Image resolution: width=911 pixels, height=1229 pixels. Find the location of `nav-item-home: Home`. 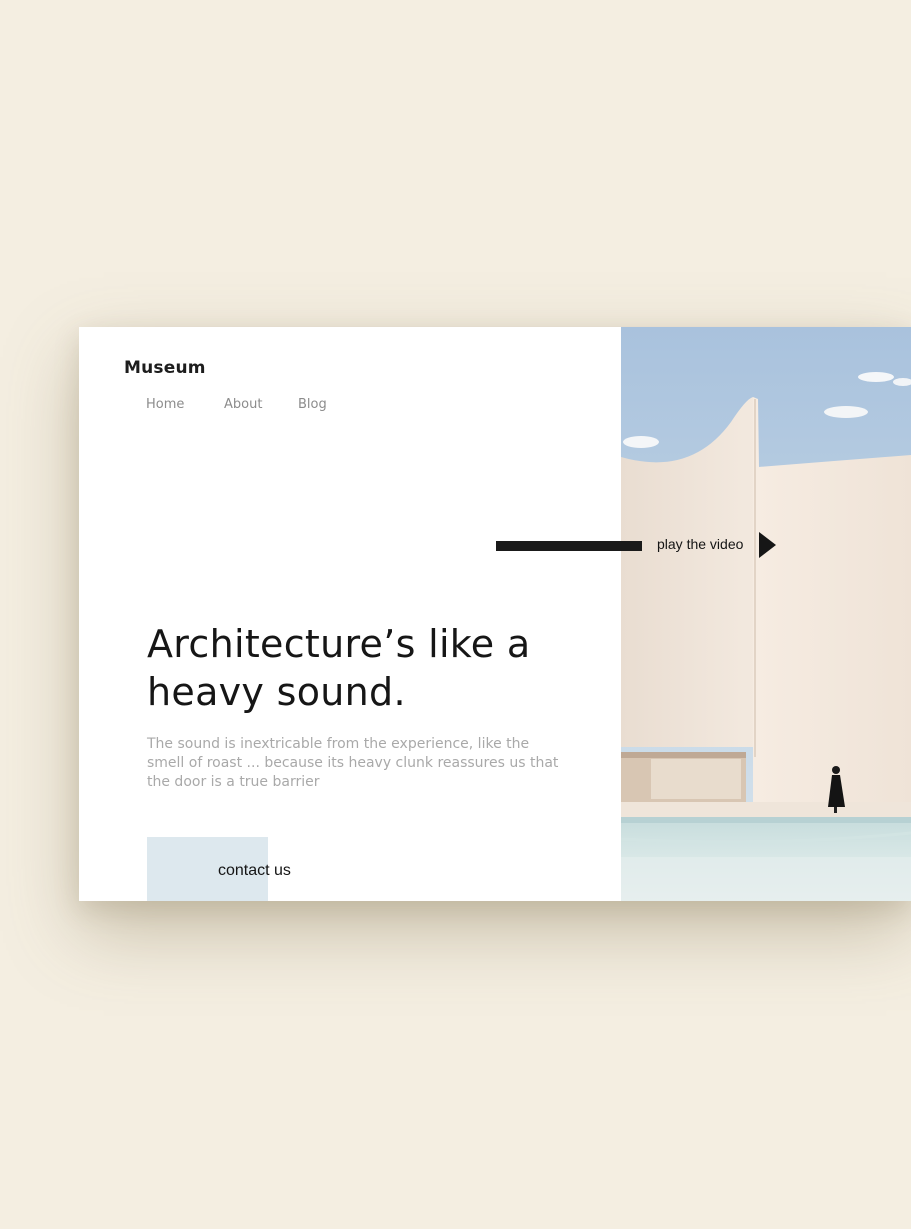

nav-item-home: Home is located at coordinates (165, 404).